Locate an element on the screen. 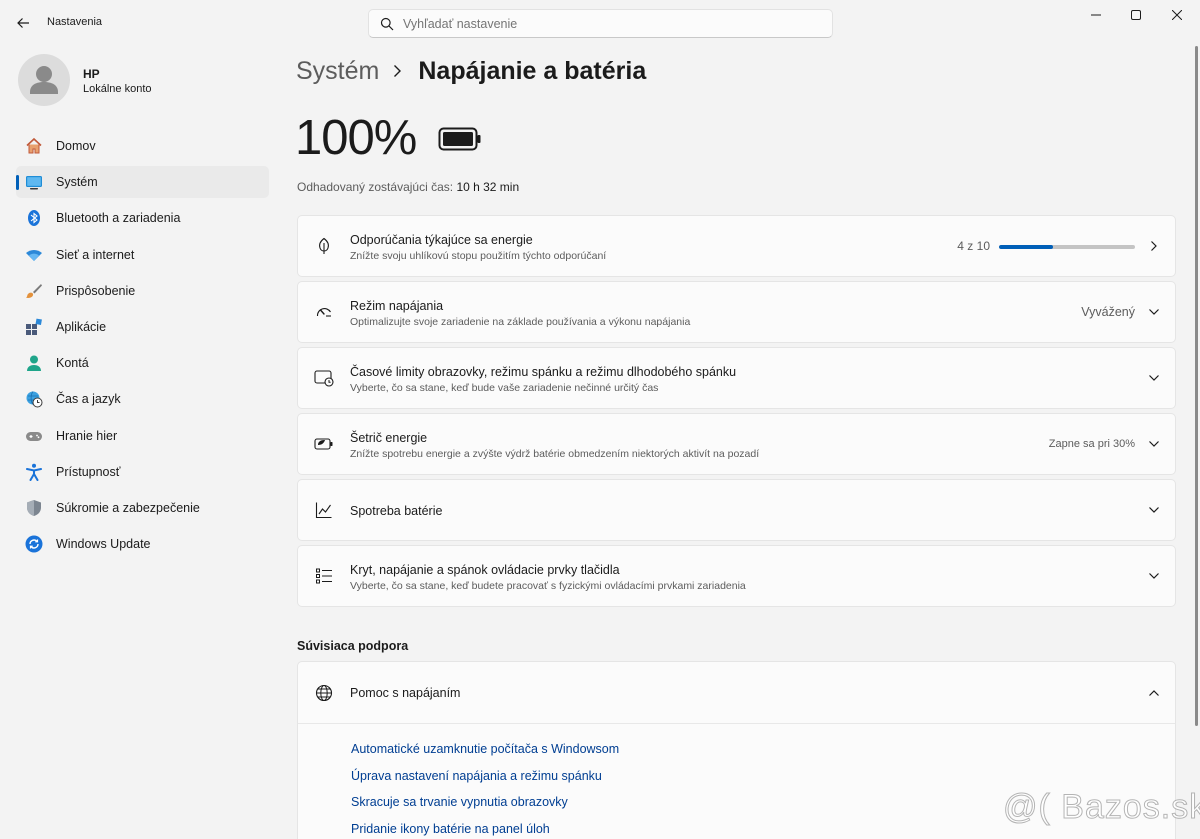 This screenshot has height=839, width=1200. sidebar-item-network: Sieť a internet is located at coordinates (142, 255).